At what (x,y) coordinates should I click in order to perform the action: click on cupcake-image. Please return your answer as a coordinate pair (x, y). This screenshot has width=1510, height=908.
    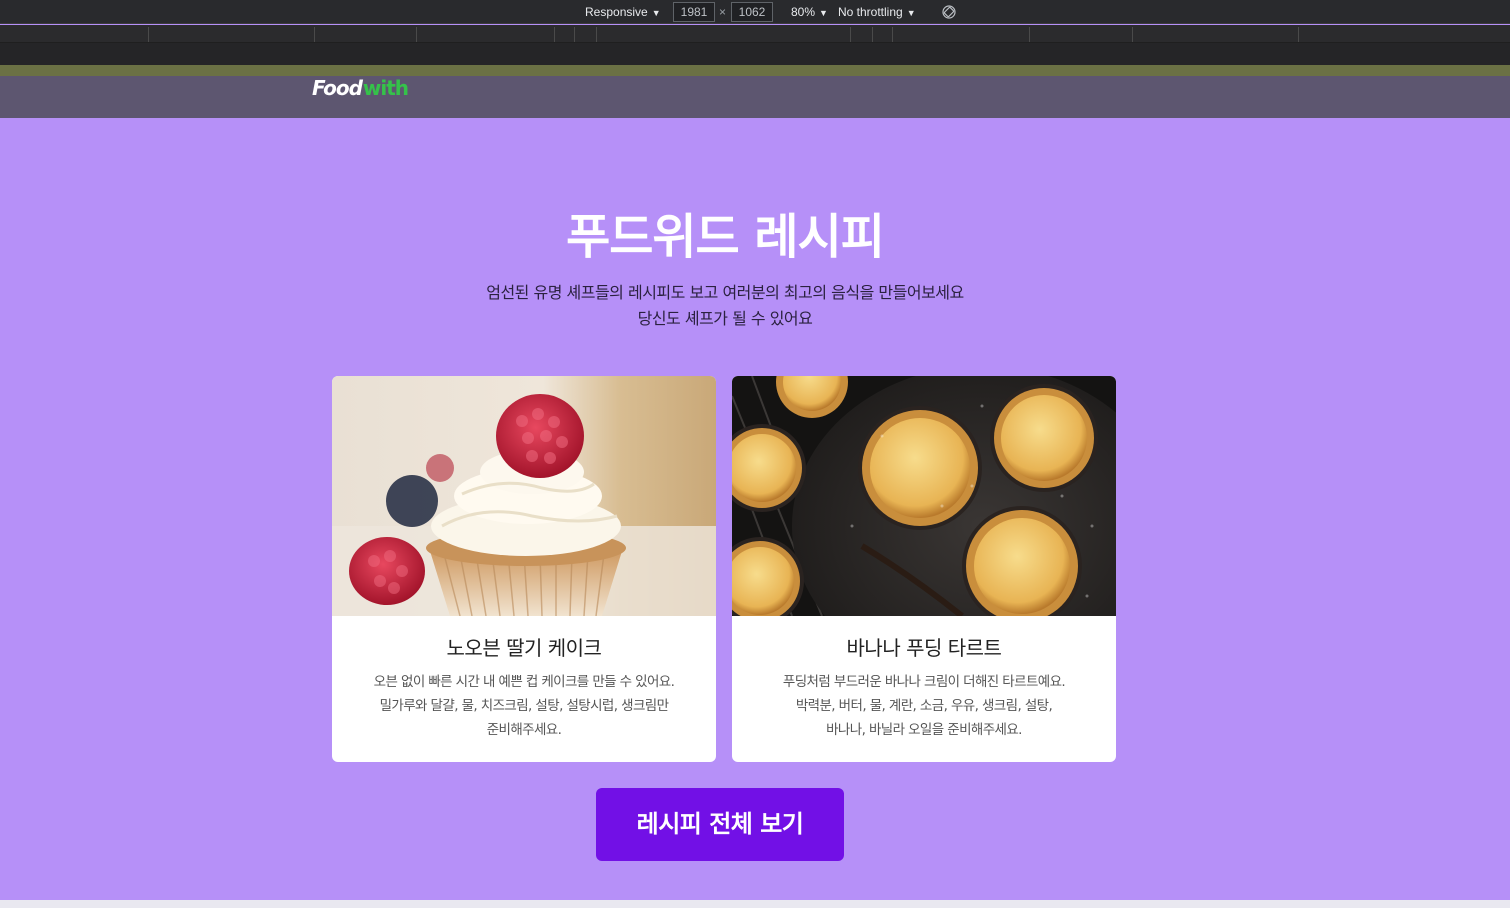
    Looking at the image, I should click on (524, 496).